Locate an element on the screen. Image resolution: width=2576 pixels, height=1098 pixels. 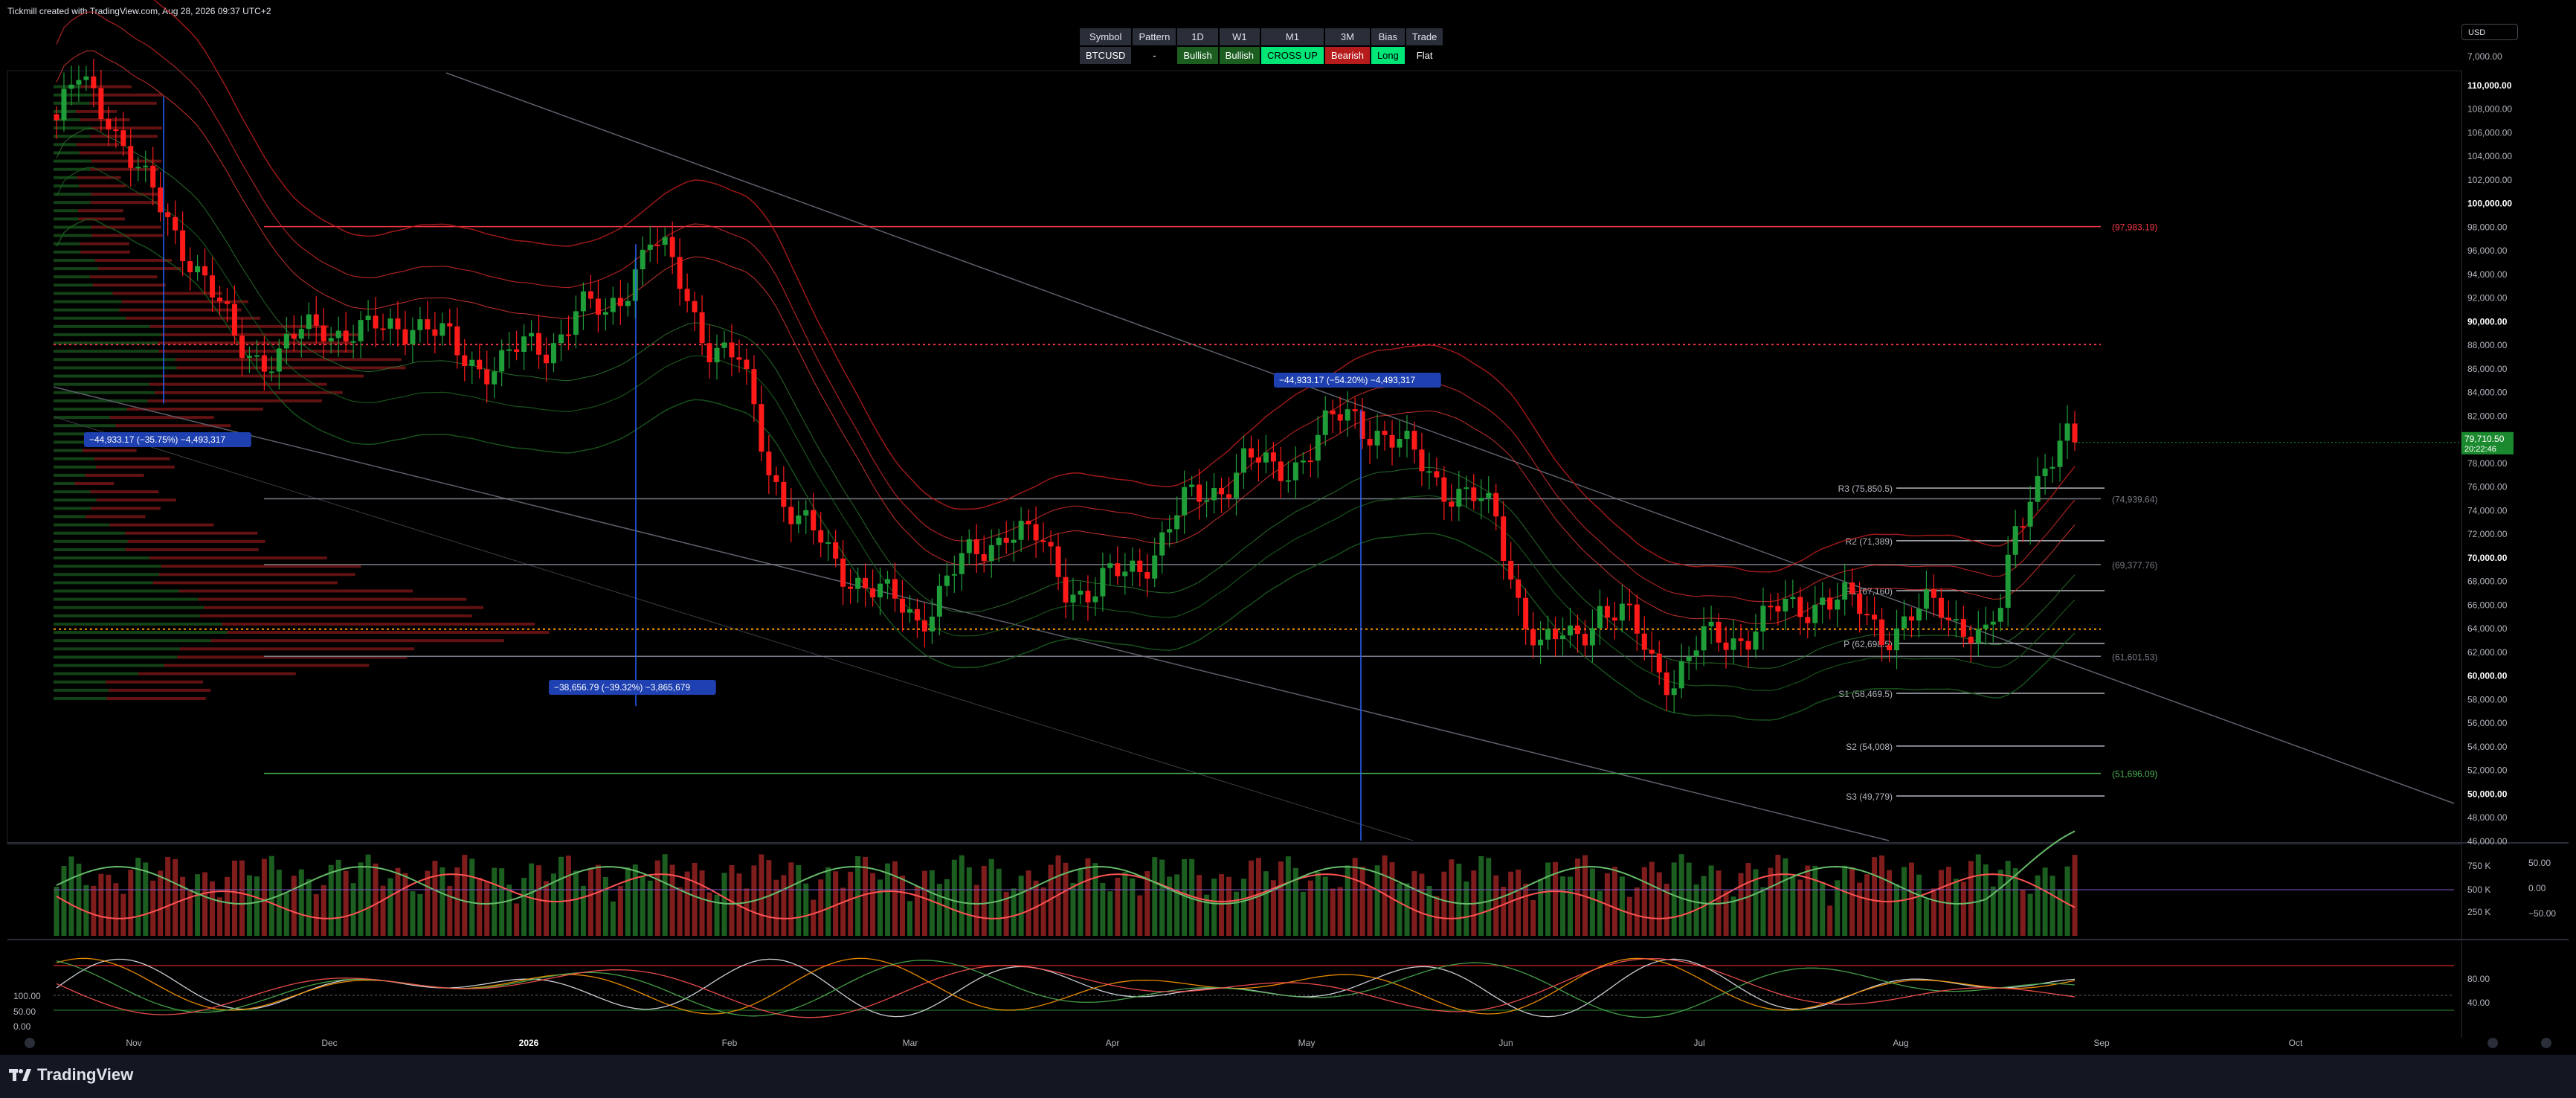
goto-start-icon is located at coordinates (30, 1043).